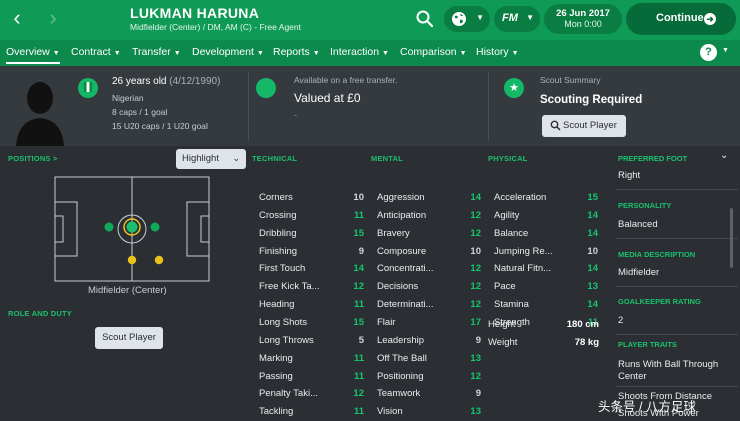 This screenshot has height=421, width=740. What do you see at coordinates (358, 287) in the screenshot?
I see `technical-attribute-value: 12` at bounding box center [358, 287].